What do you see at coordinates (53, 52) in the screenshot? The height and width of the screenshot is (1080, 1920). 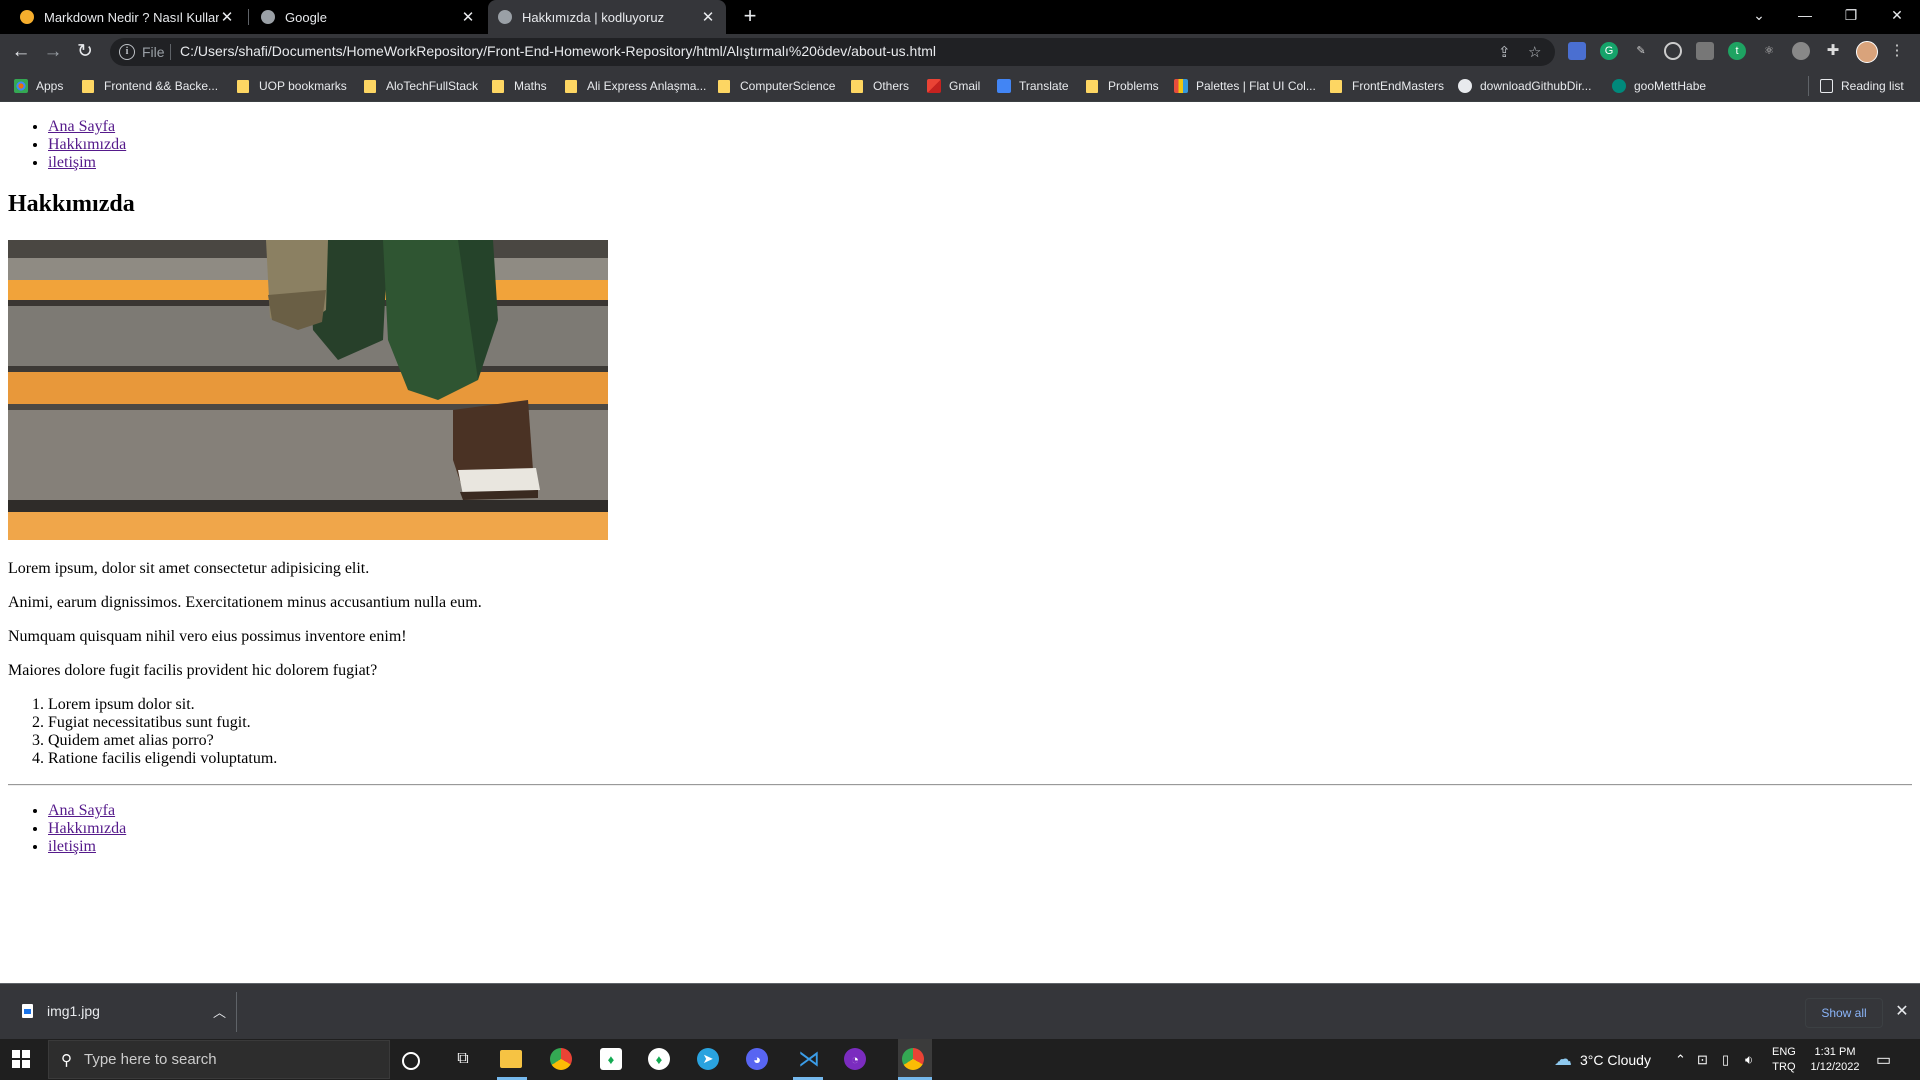 I see `forward-arrow-icon: →` at bounding box center [53, 52].